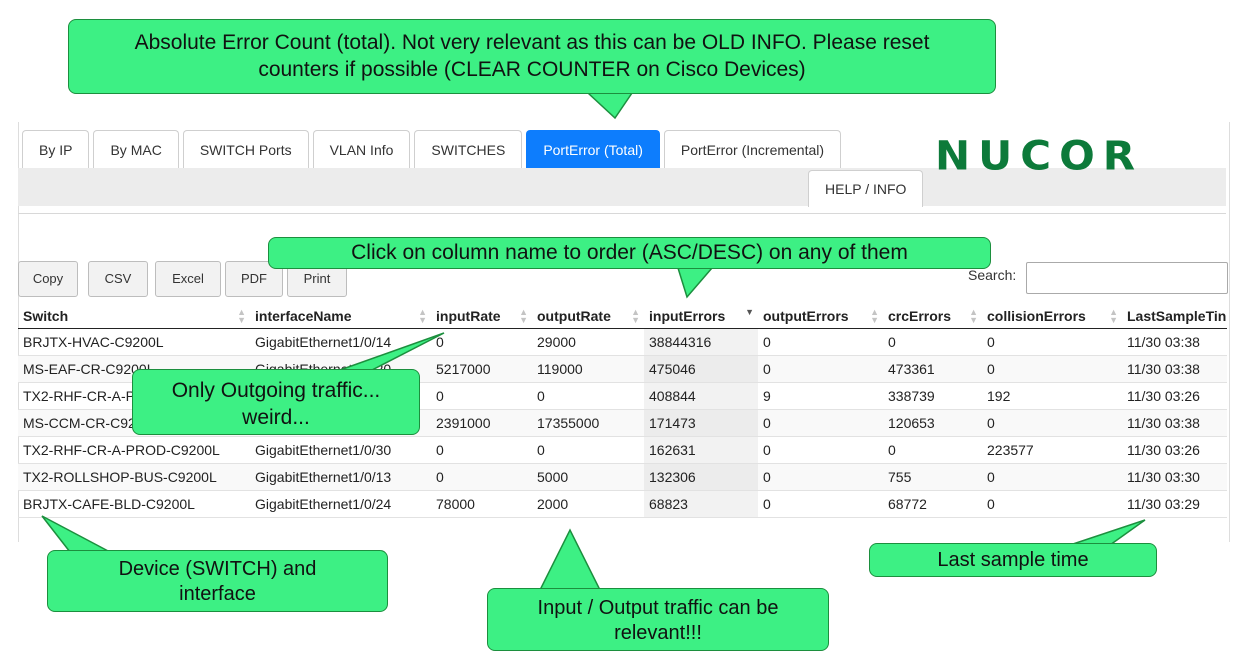 The width and height of the screenshot is (1248, 666). I want to click on callout-last-sample: Last sample time, so click(1013, 560).